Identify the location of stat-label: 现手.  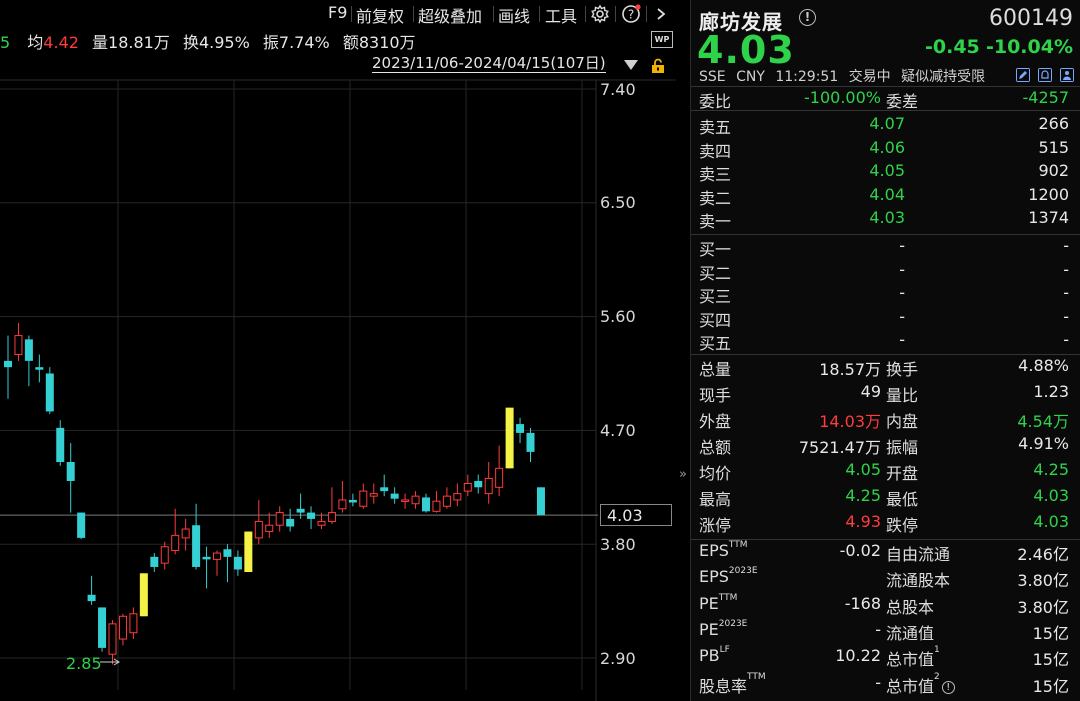
(715, 395).